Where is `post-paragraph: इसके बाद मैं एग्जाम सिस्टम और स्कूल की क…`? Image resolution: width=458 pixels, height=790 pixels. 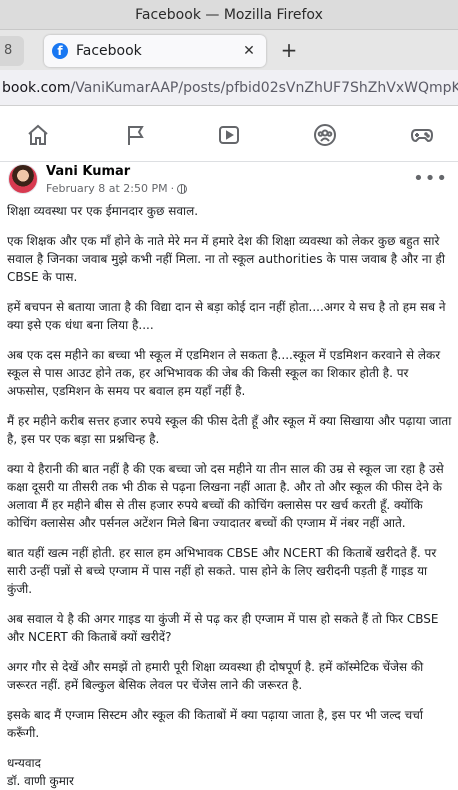
post-paragraph: इसके बाद मैं एग्जाम सिस्टम और स्कूल की क… is located at coordinates (215, 724).